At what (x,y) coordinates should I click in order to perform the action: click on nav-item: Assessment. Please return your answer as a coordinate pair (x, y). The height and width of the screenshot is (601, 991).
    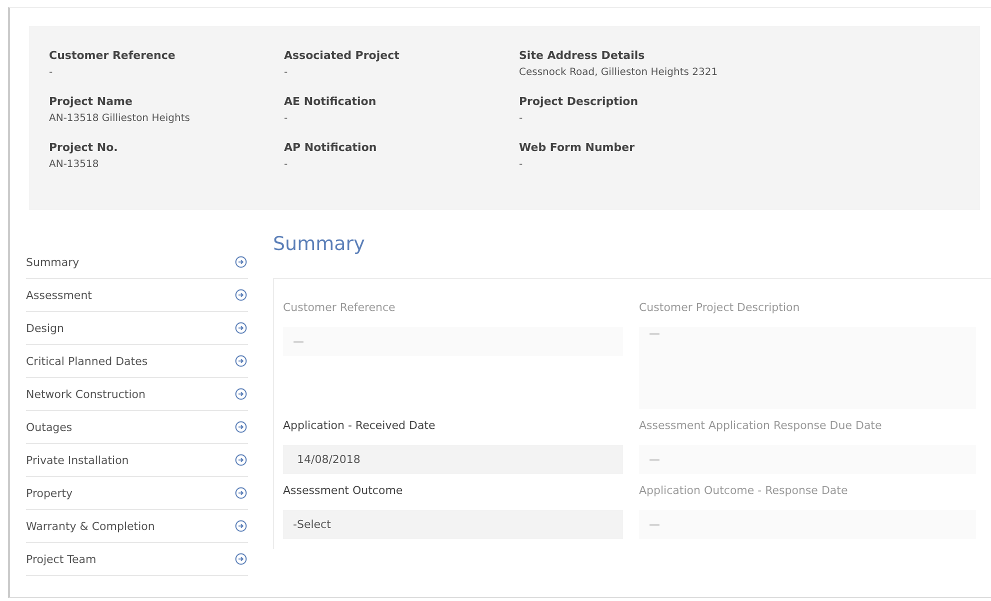
    Looking at the image, I should click on (137, 295).